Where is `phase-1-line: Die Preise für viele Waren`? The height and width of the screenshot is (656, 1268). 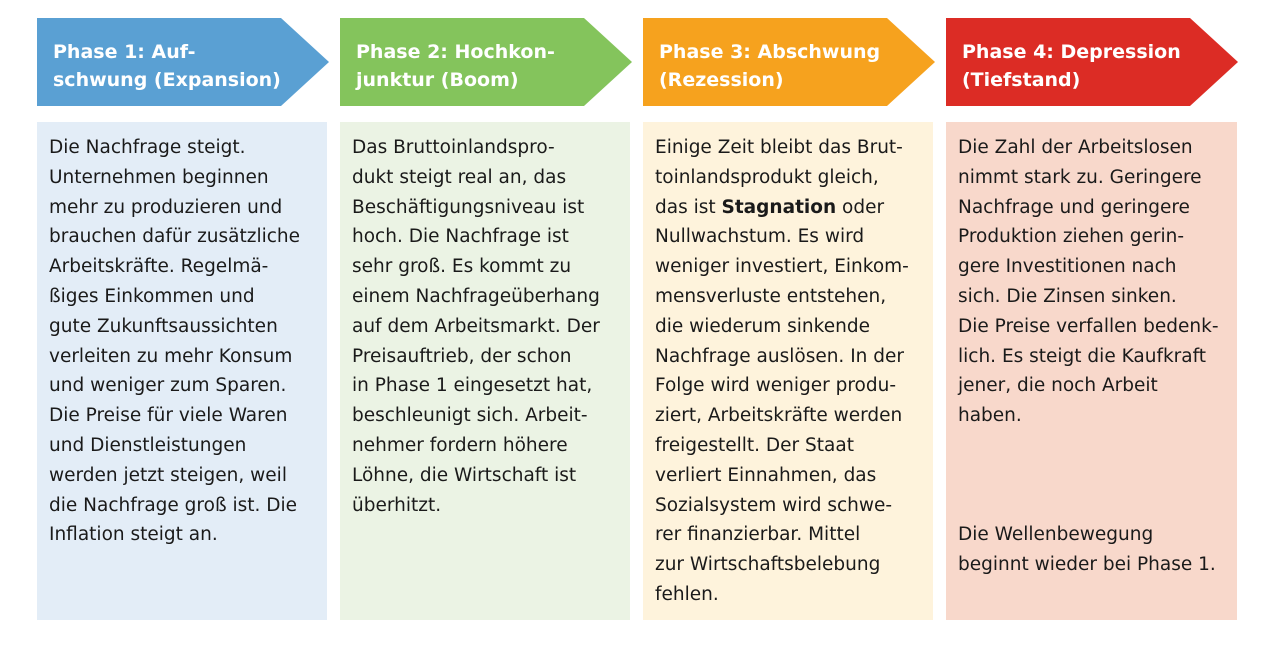 phase-1-line: Die Preise für viele Waren is located at coordinates (168, 416).